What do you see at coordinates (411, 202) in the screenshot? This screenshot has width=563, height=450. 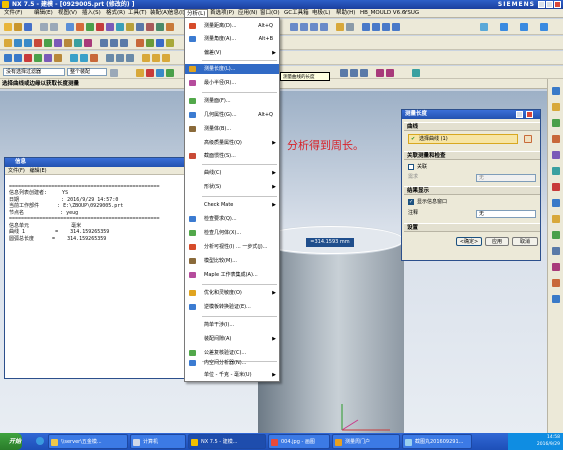 I see `show-info-checkbox: ✓` at bounding box center [411, 202].